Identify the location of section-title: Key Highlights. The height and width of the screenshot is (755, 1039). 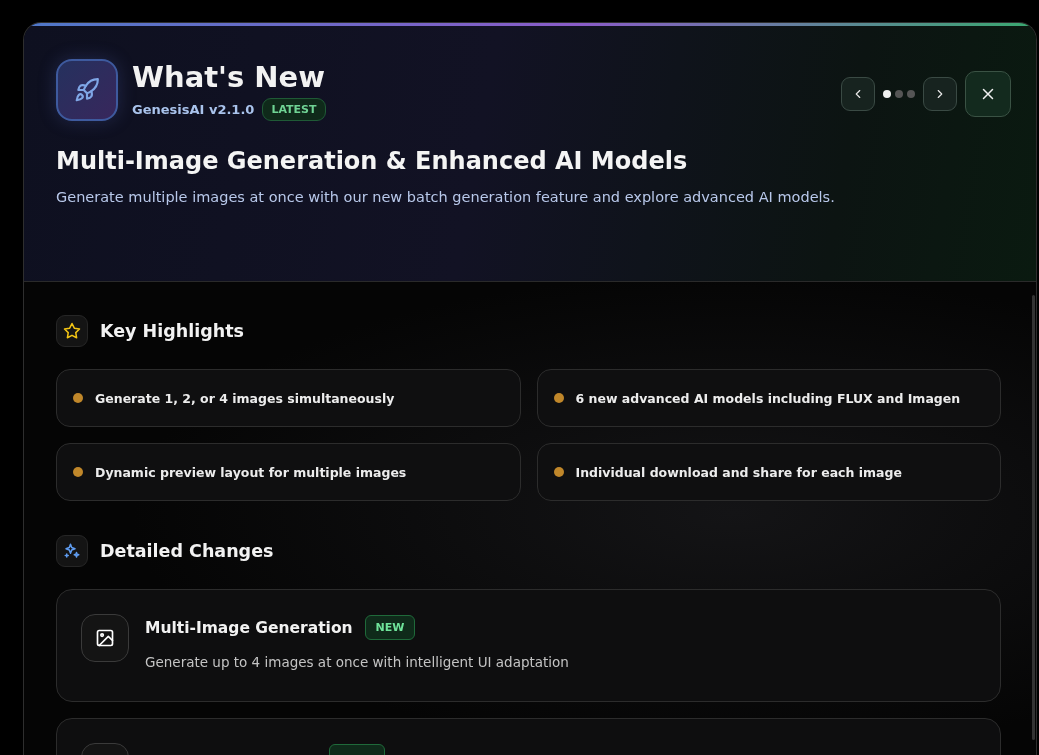
(172, 331).